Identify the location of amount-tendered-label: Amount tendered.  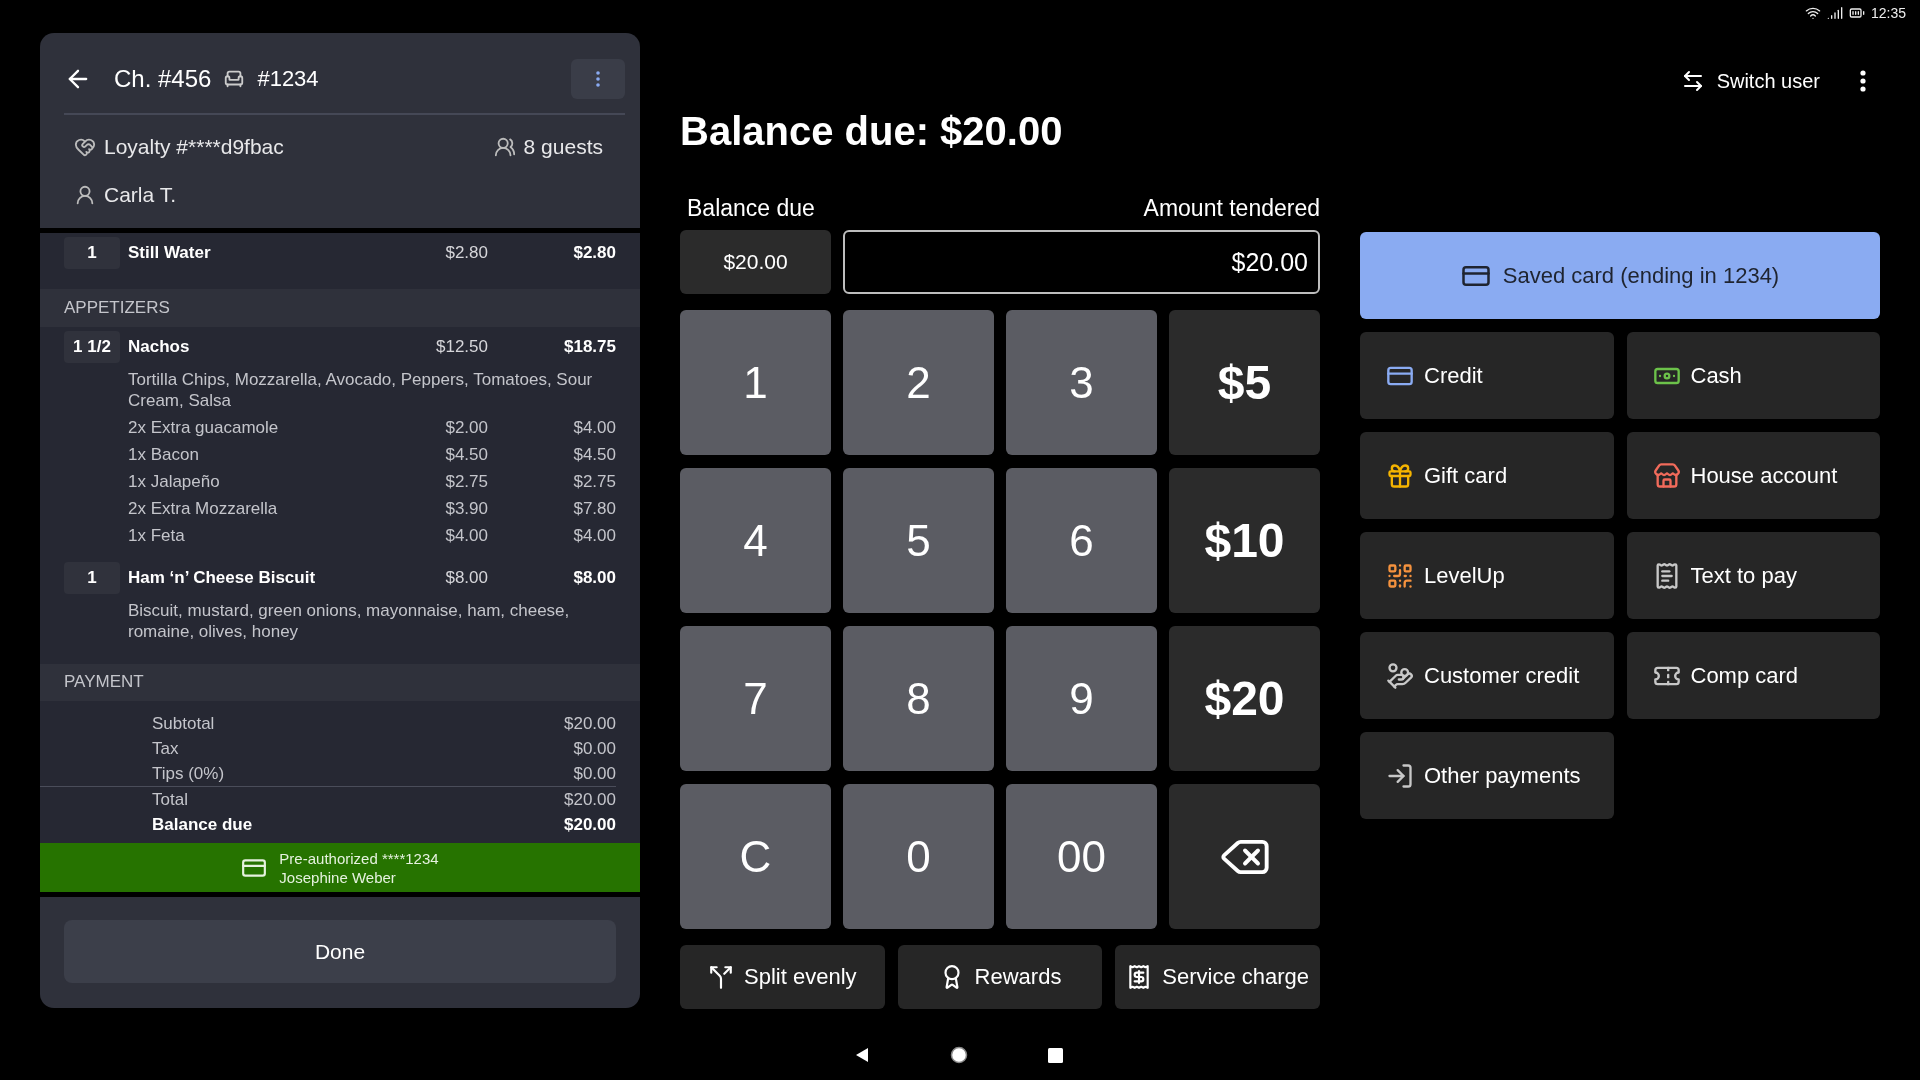
(1231, 208).